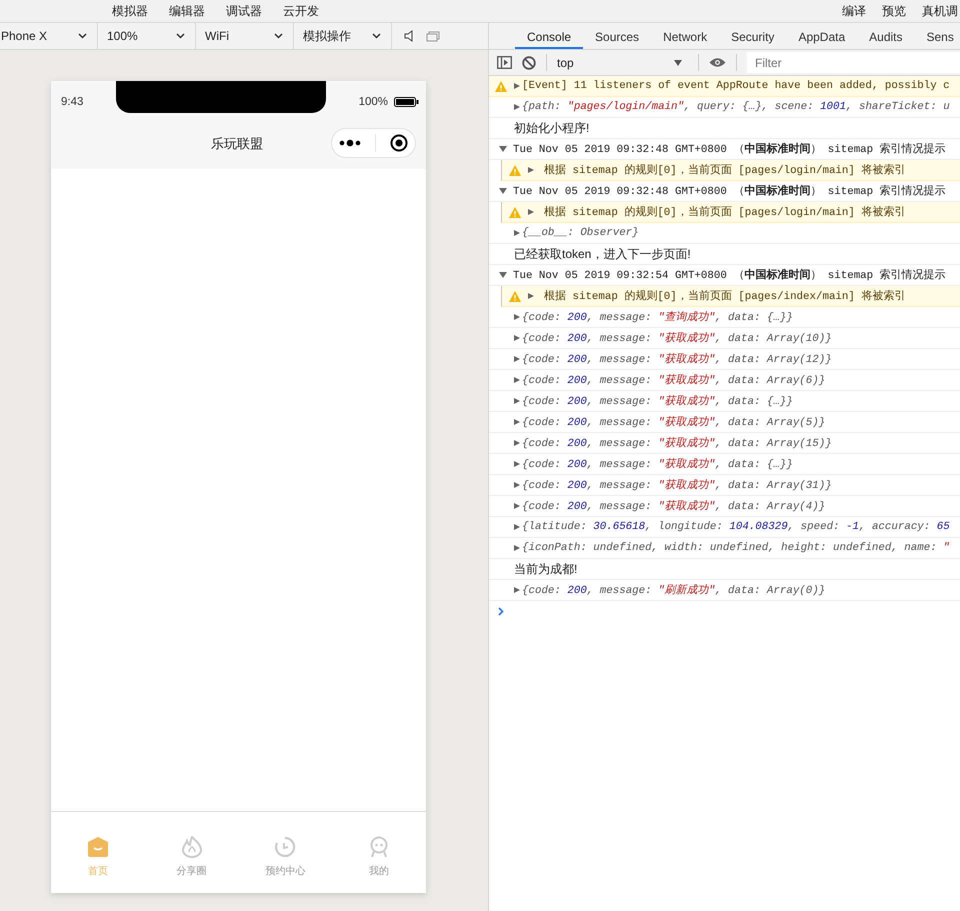 The image size is (960, 911). What do you see at coordinates (97, 847) in the screenshot?
I see `house-icon` at bounding box center [97, 847].